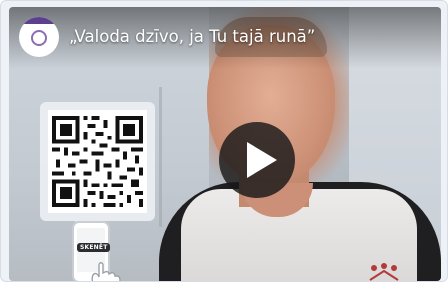 This screenshot has height=282, width=448. I want to click on channel-logo-band, so click(39, 20).